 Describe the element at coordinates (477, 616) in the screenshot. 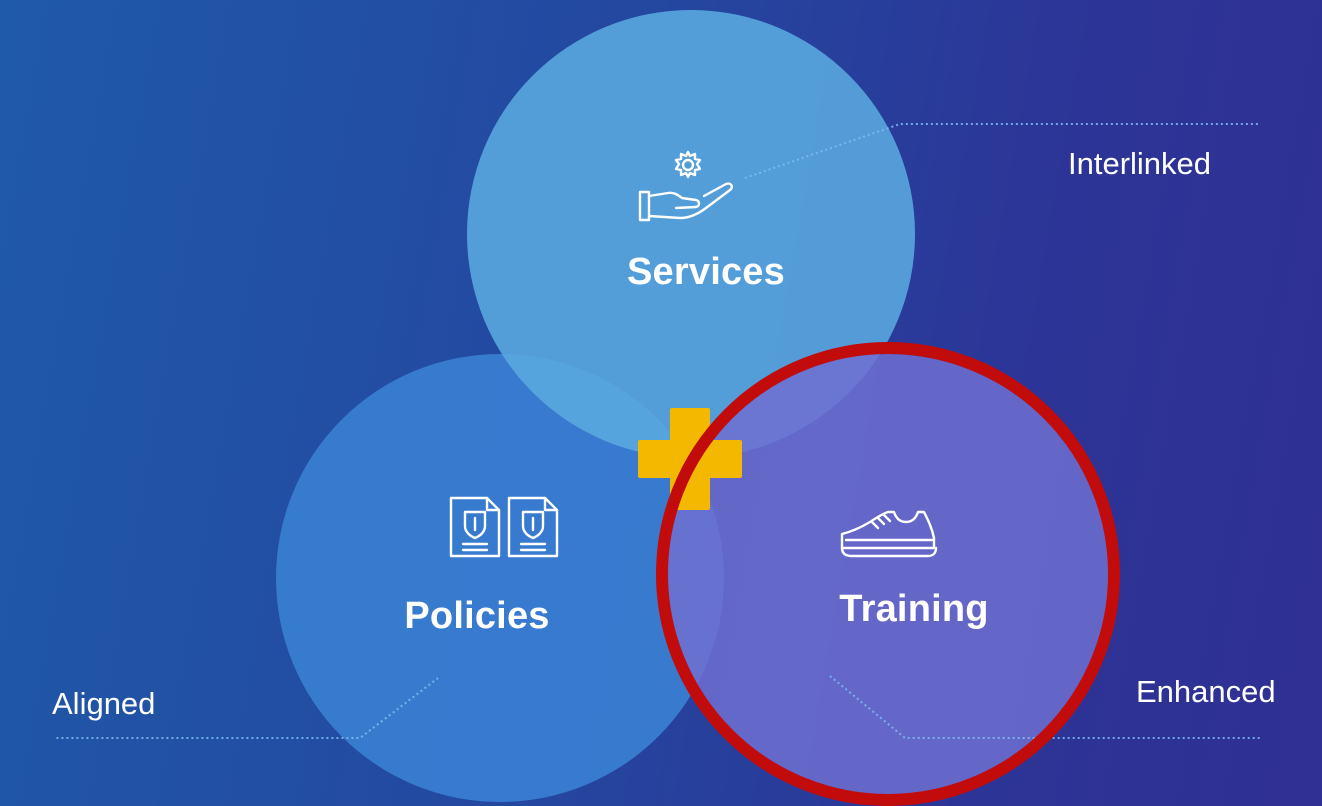

I see `policies-label: Policies` at that location.